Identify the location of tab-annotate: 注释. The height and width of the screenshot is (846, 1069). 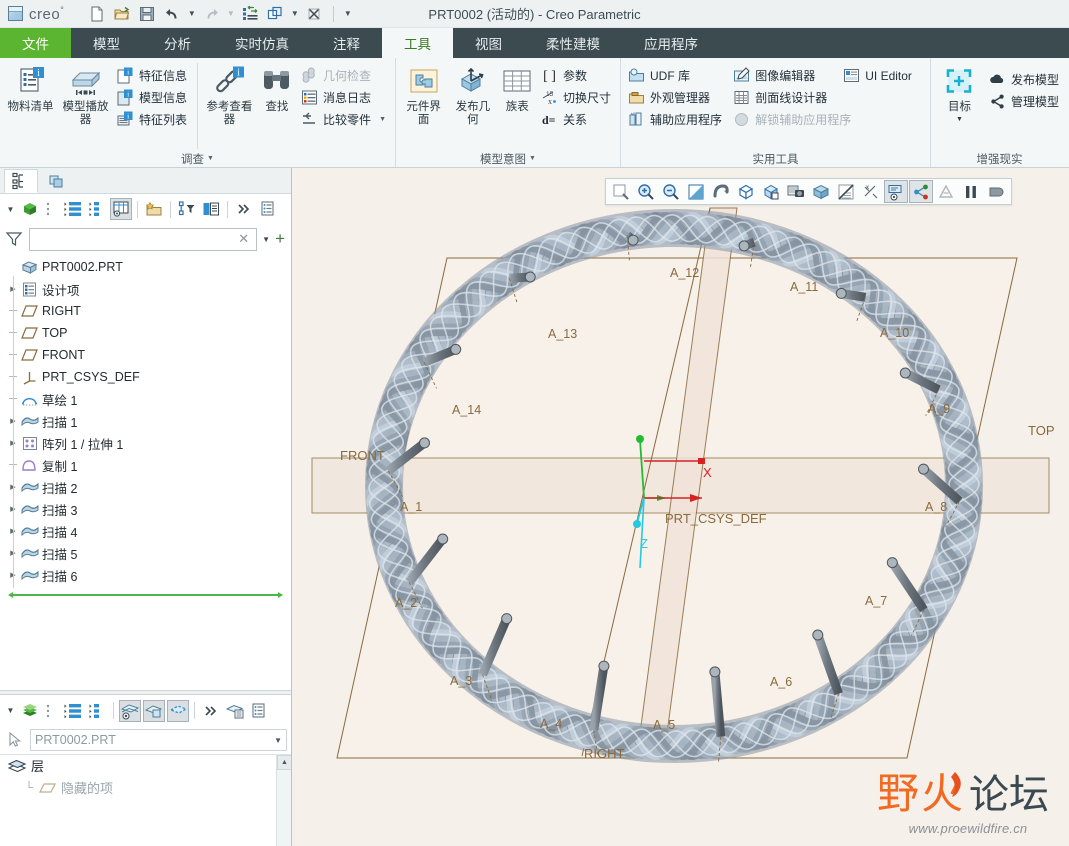
(346, 43).